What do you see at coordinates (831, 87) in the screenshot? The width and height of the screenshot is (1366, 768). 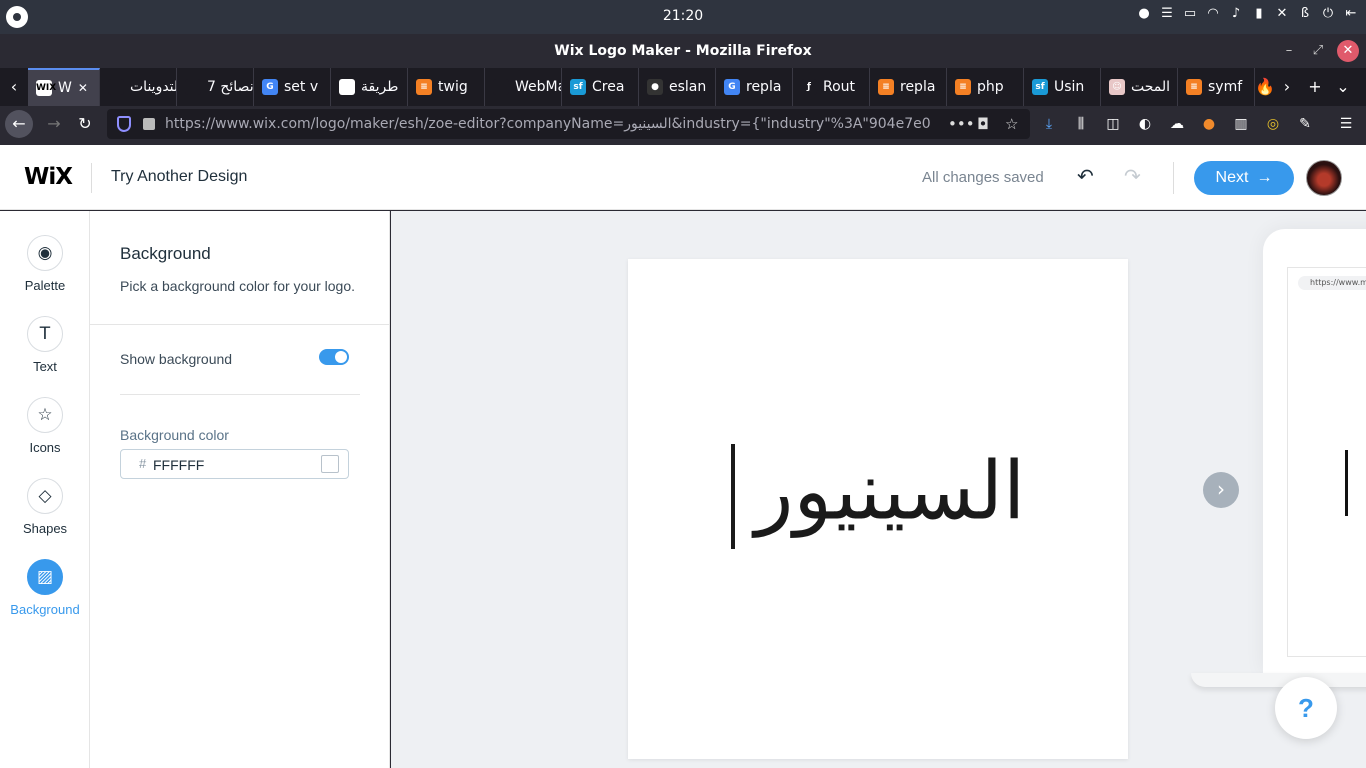 I see `tab-10: ƒ Rout` at bounding box center [831, 87].